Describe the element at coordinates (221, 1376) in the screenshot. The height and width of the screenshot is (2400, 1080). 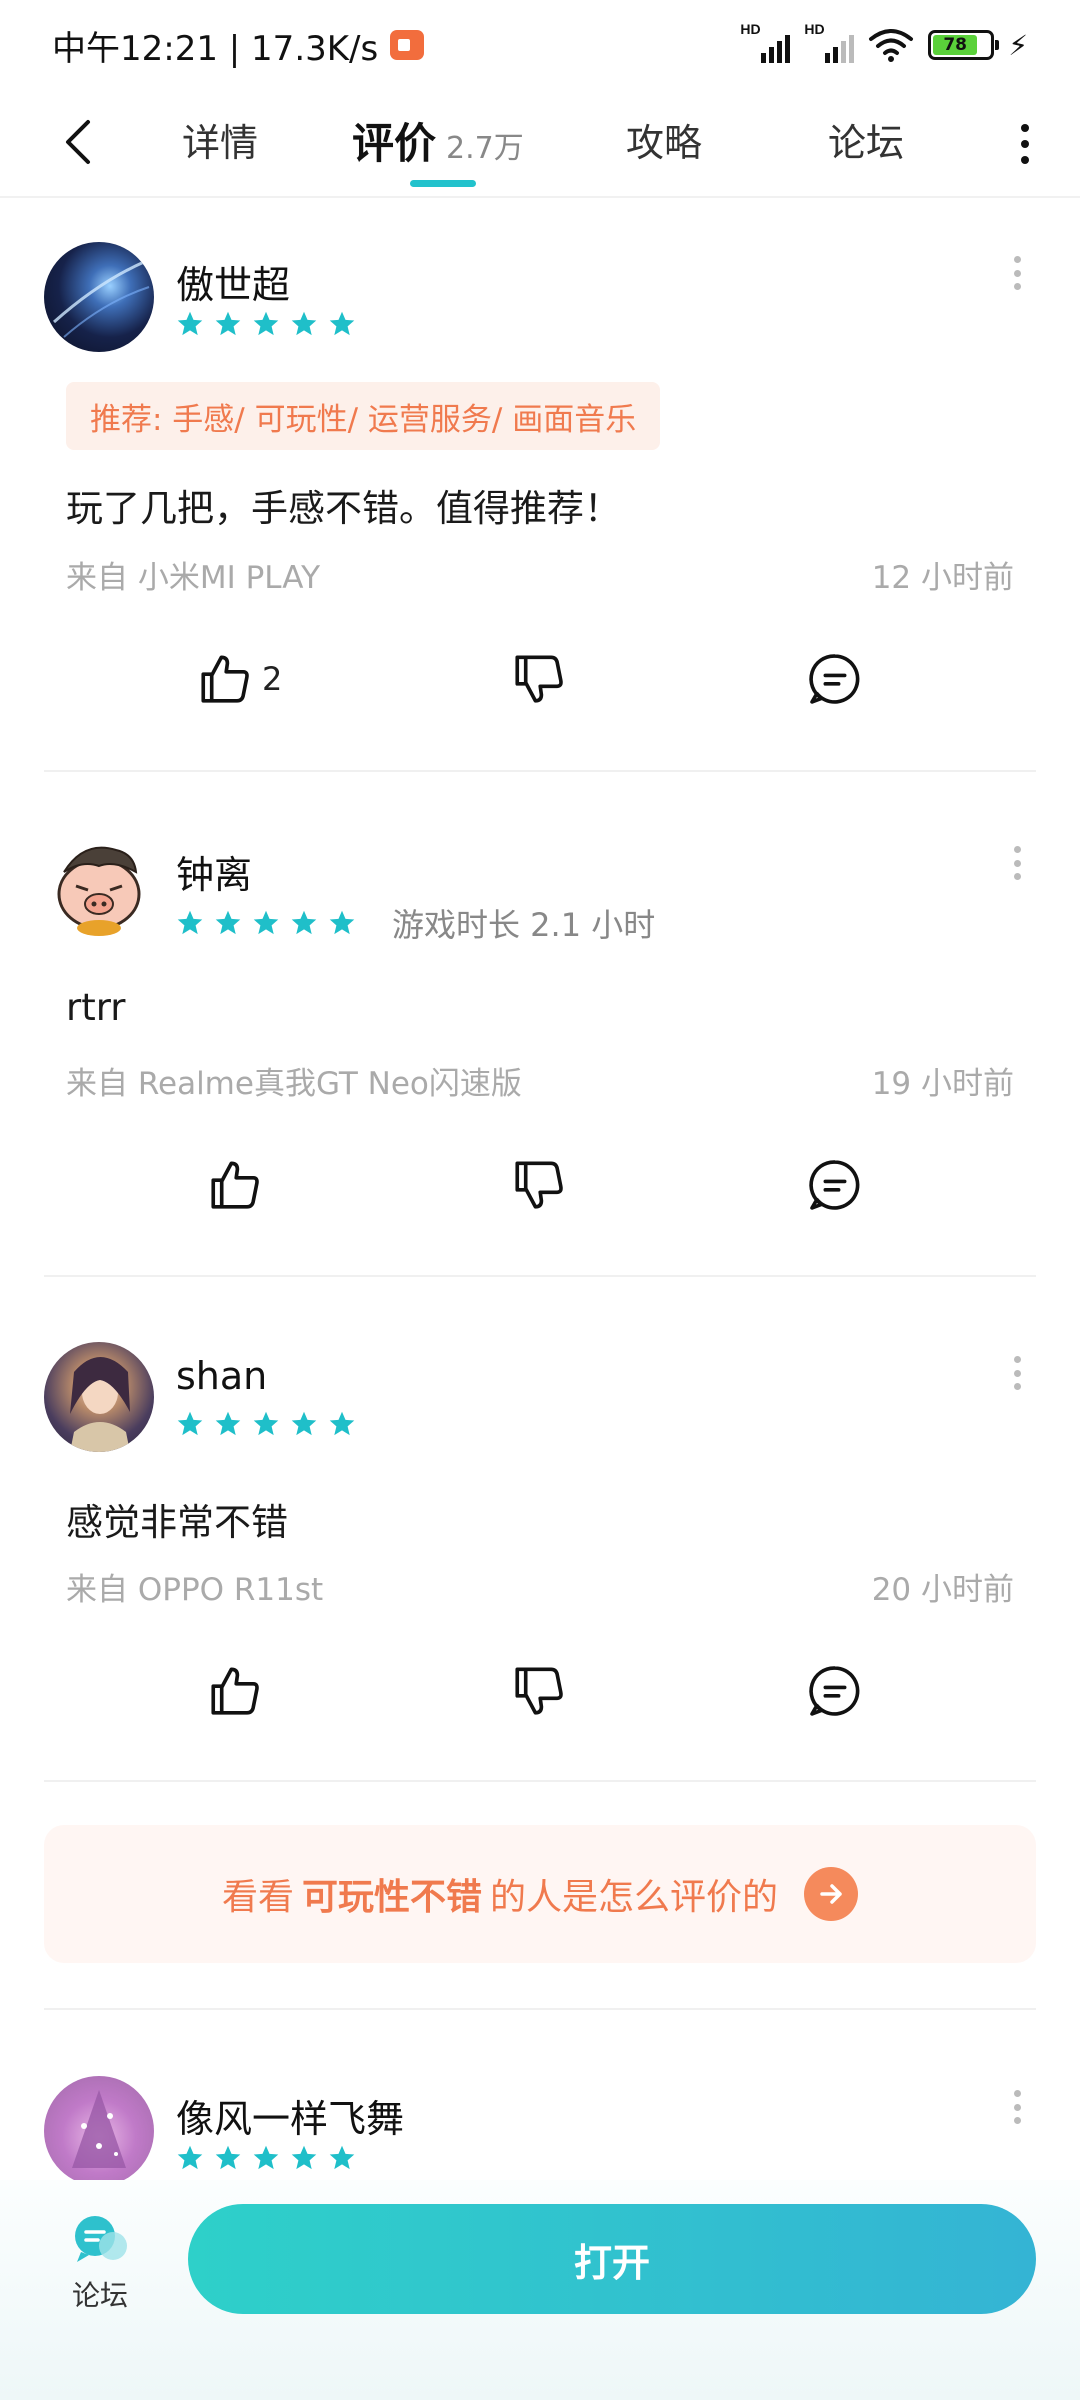
I see `username: shan` at that location.